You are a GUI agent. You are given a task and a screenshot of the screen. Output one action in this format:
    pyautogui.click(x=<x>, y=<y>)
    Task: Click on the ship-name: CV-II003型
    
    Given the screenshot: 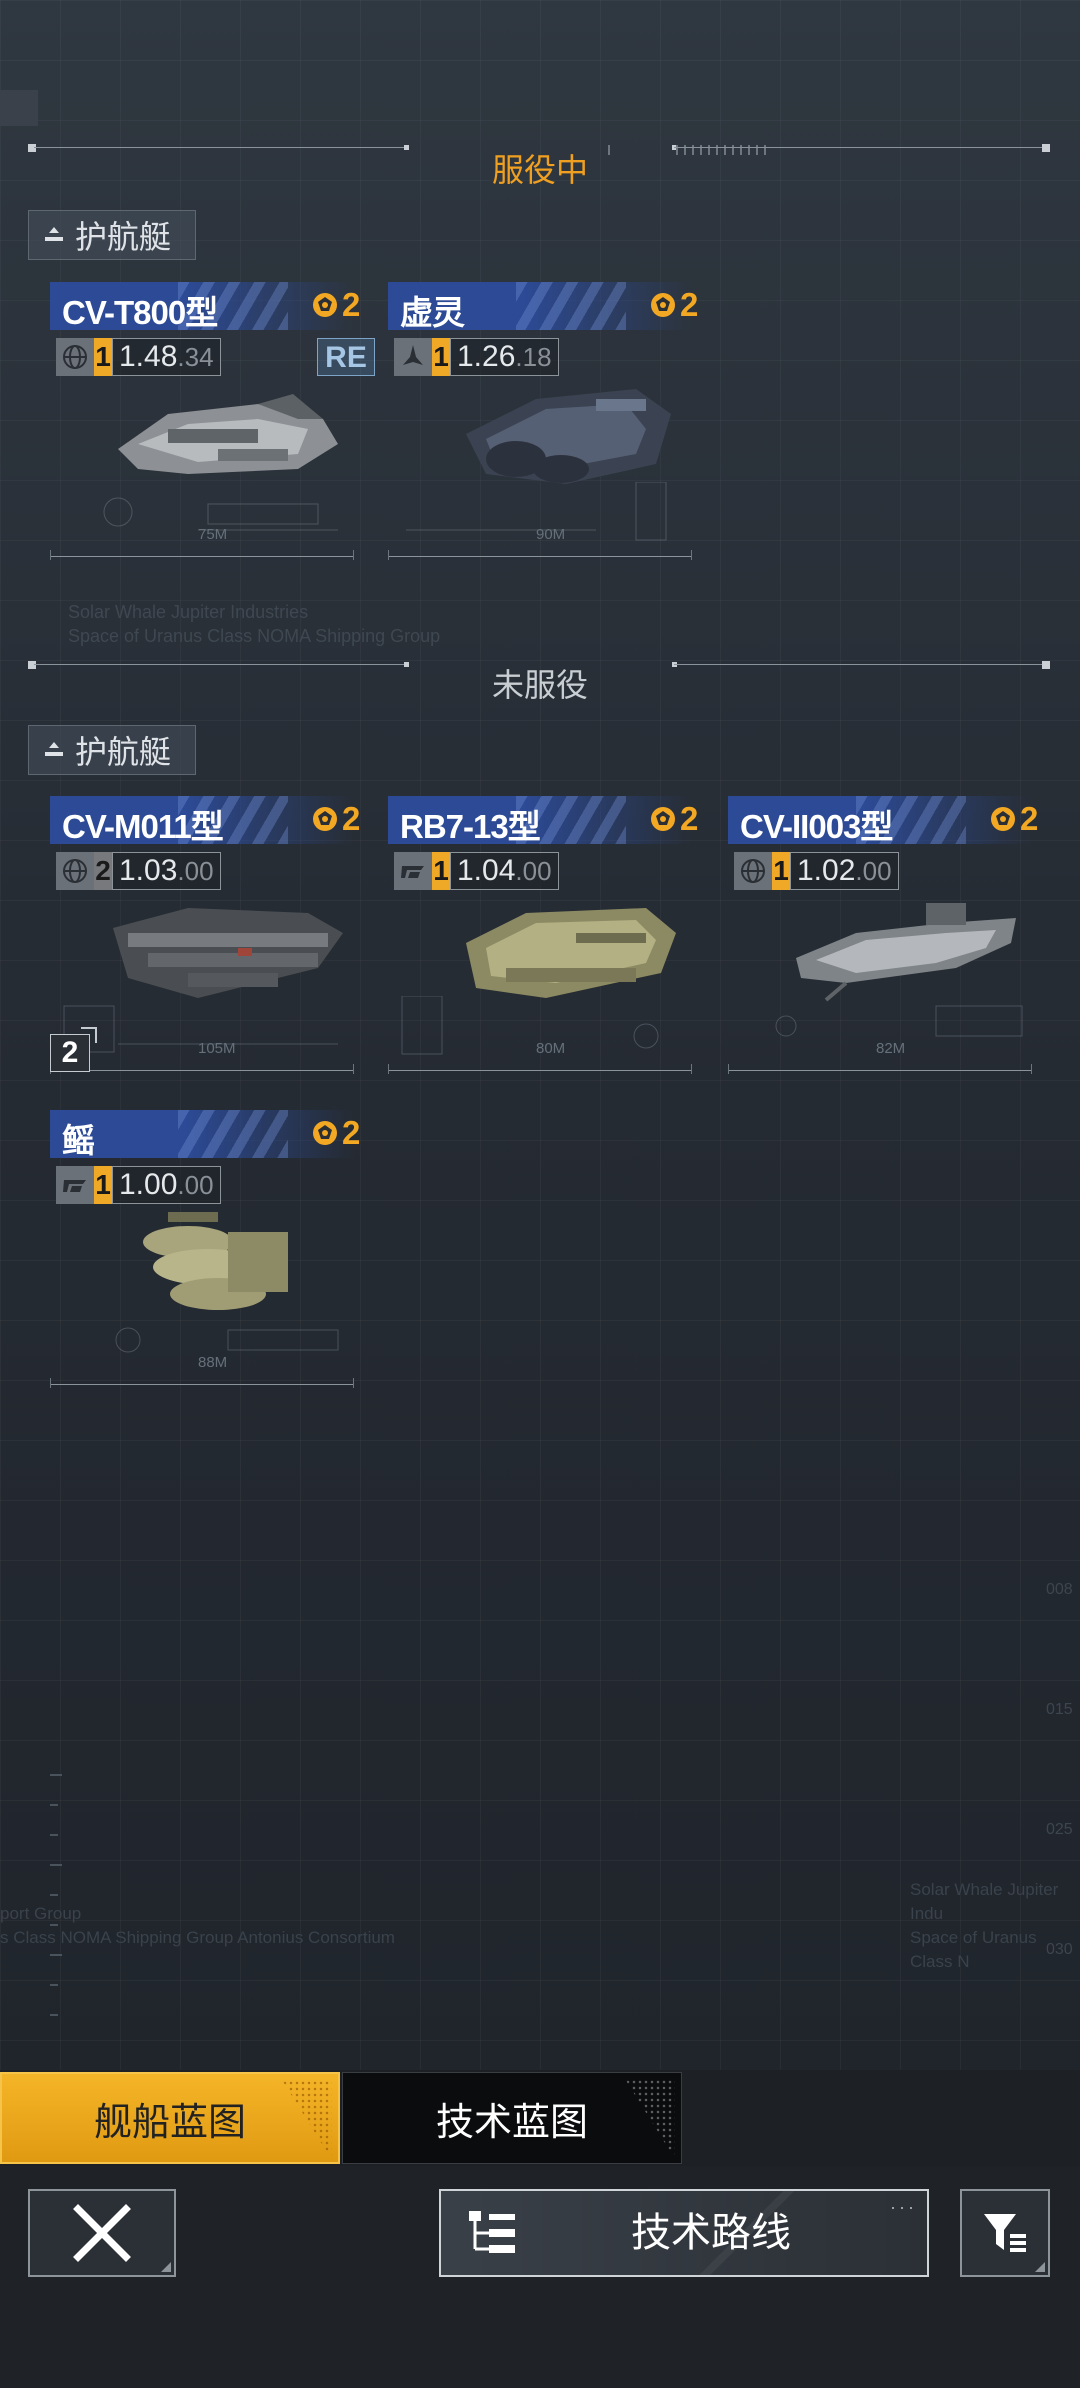 What is the action you would take?
    pyautogui.click(x=816, y=826)
    